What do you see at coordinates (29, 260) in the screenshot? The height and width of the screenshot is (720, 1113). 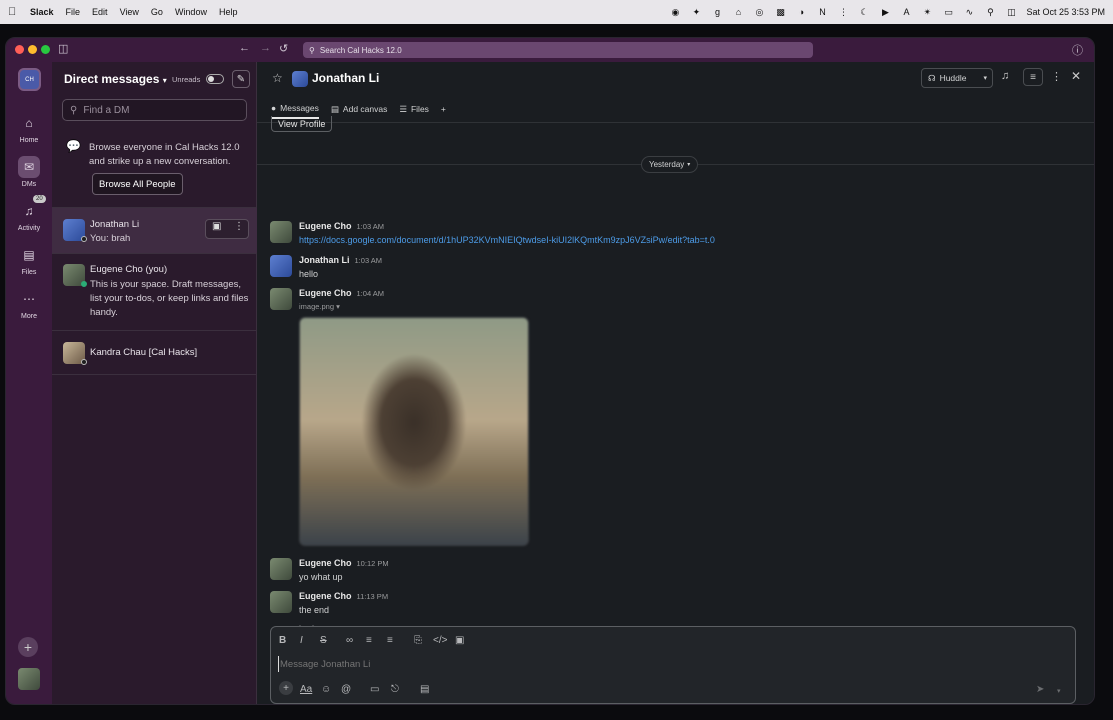 I see `rail-files: ▤ Files` at bounding box center [29, 260].